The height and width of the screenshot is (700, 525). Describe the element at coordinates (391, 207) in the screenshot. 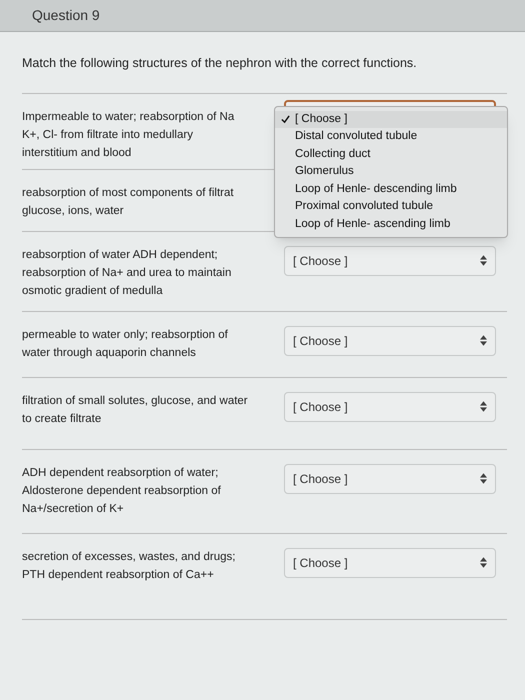

I see `dropdown-option: Proximal convoluted tubule` at that location.